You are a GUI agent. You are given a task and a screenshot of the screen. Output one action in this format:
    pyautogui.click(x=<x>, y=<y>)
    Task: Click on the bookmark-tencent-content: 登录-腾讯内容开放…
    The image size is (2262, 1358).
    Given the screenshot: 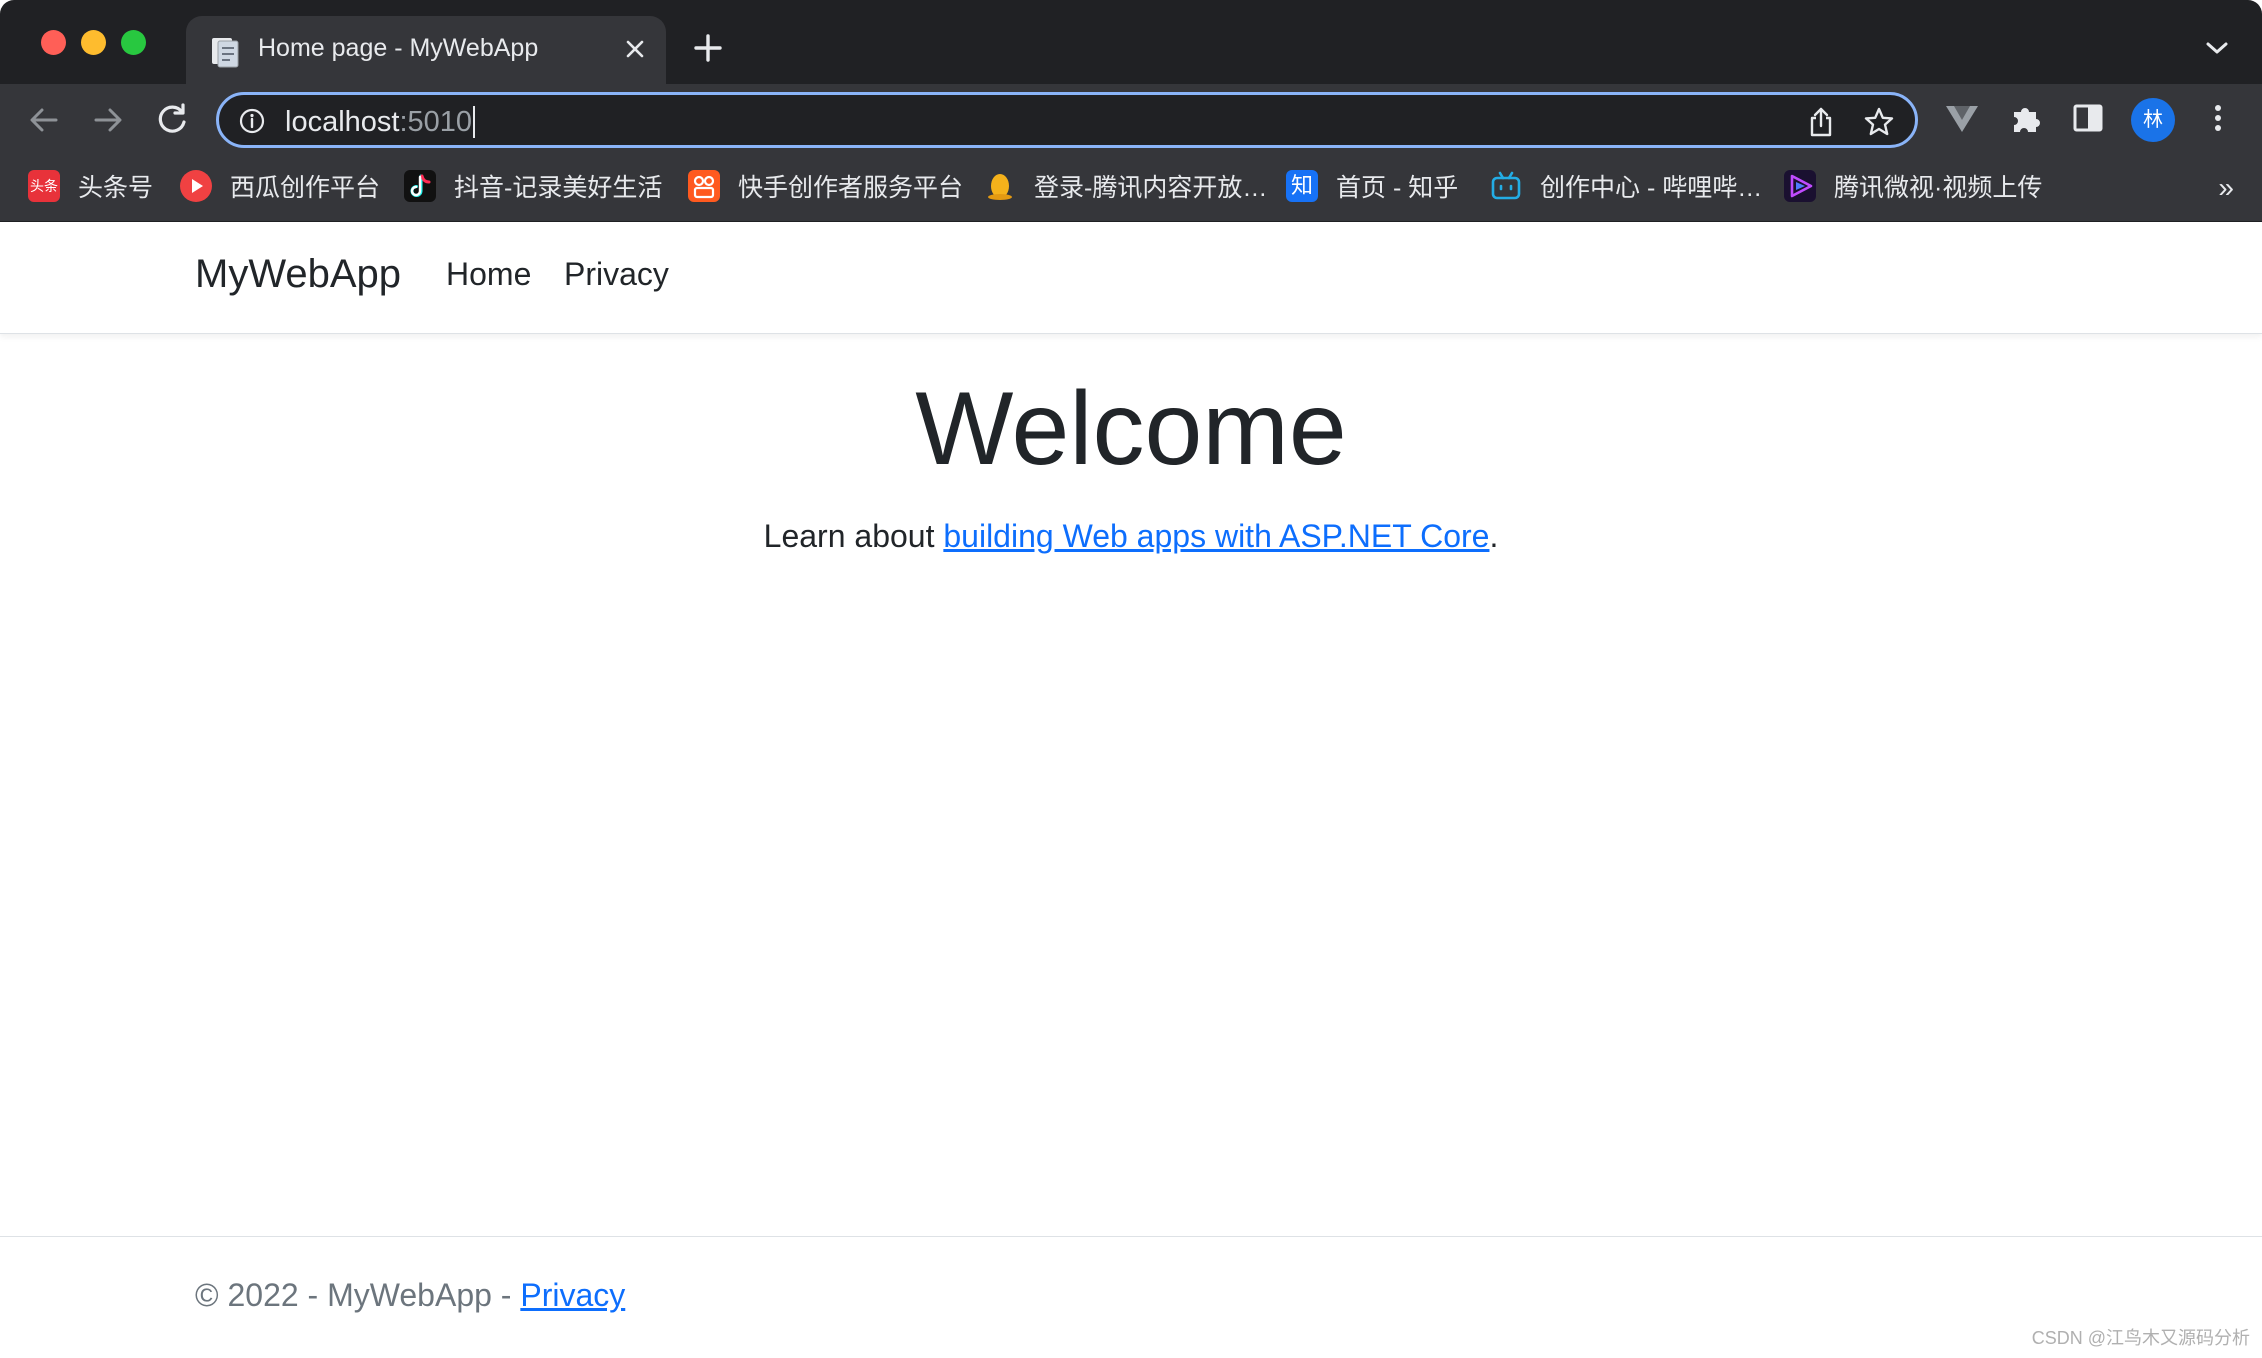 What is the action you would take?
    pyautogui.click(x=1125, y=186)
    